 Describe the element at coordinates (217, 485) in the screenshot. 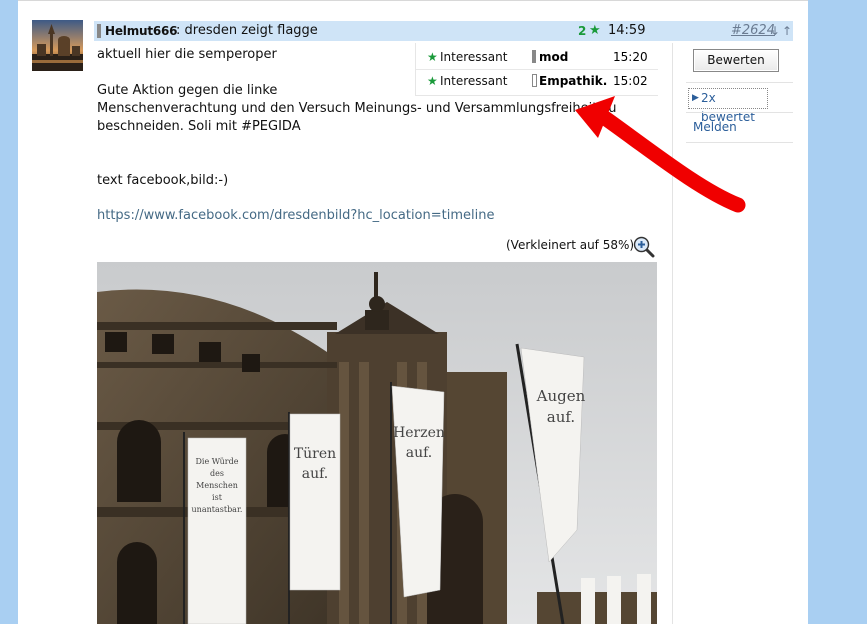

I see `banner-1-line: Menschen` at that location.